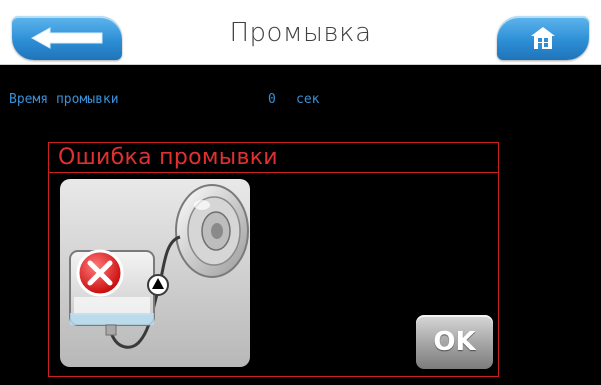  What do you see at coordinates (289, 102) in the screenshot?
I see `flush-time-row: Время промывки 0 сек` at bounding box center [289, 102].